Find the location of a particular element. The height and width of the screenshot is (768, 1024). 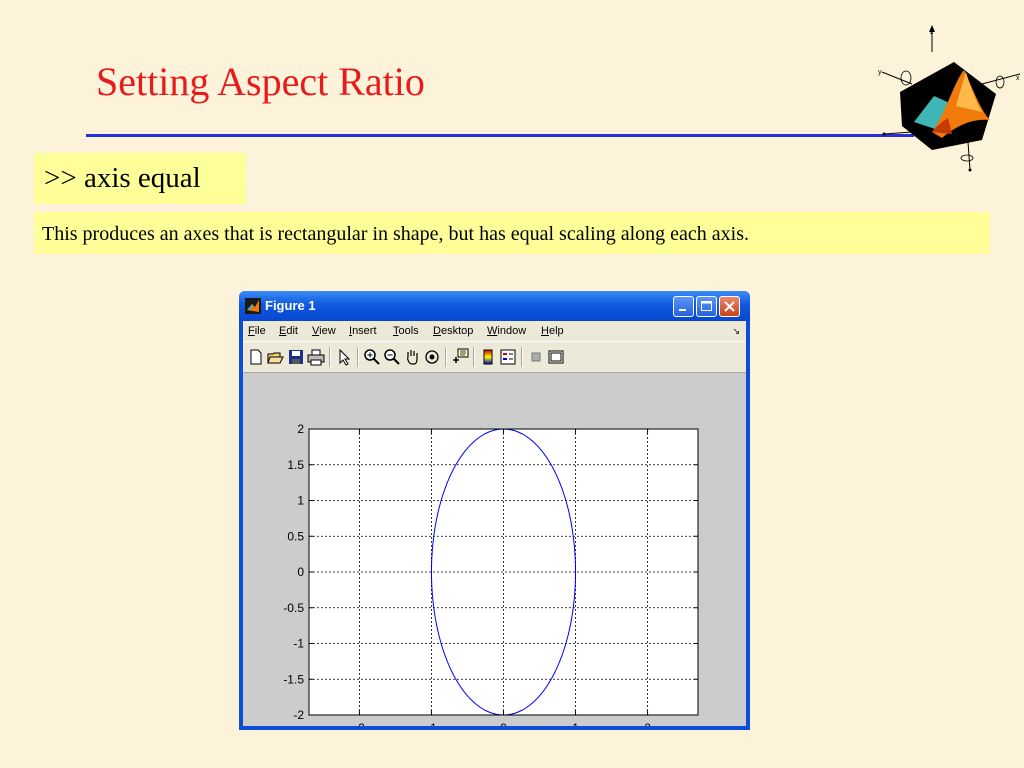

menu-help: Help is located at coordinates (552, 331).